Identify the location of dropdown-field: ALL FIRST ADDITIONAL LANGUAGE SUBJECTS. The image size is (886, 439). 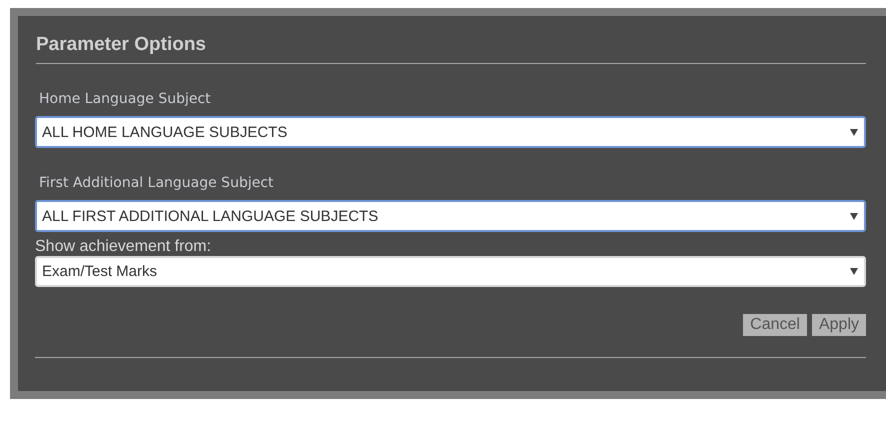
(450, 216).